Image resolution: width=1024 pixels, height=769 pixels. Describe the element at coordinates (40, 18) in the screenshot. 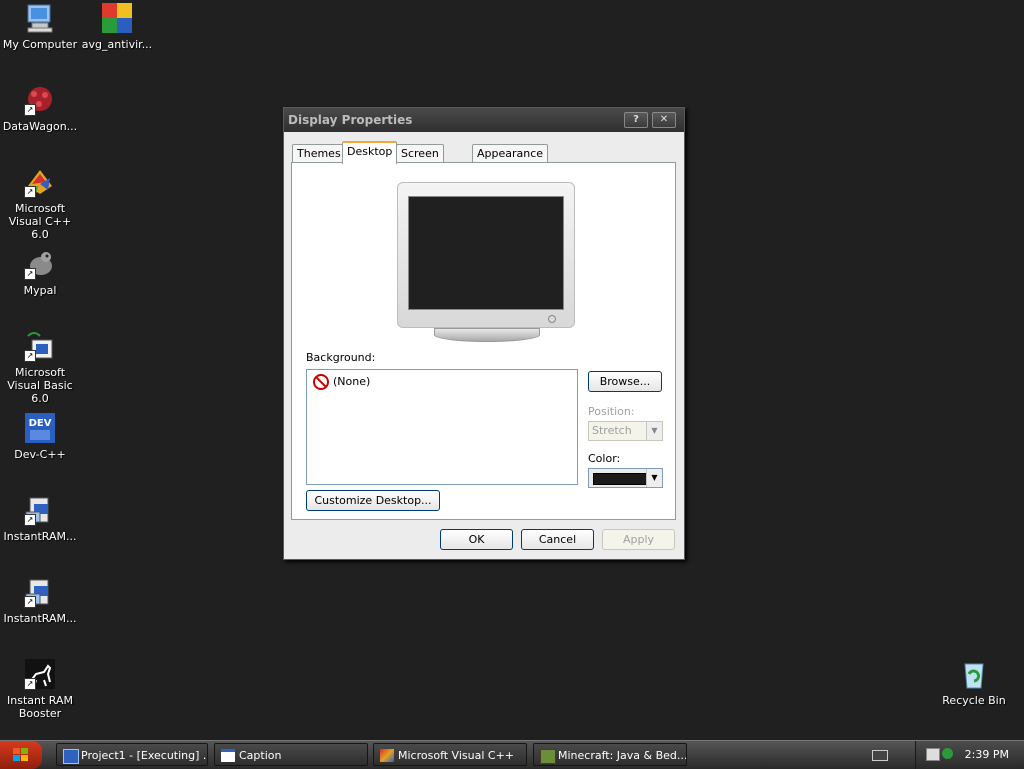

I see `my-computer-icon` at that location.